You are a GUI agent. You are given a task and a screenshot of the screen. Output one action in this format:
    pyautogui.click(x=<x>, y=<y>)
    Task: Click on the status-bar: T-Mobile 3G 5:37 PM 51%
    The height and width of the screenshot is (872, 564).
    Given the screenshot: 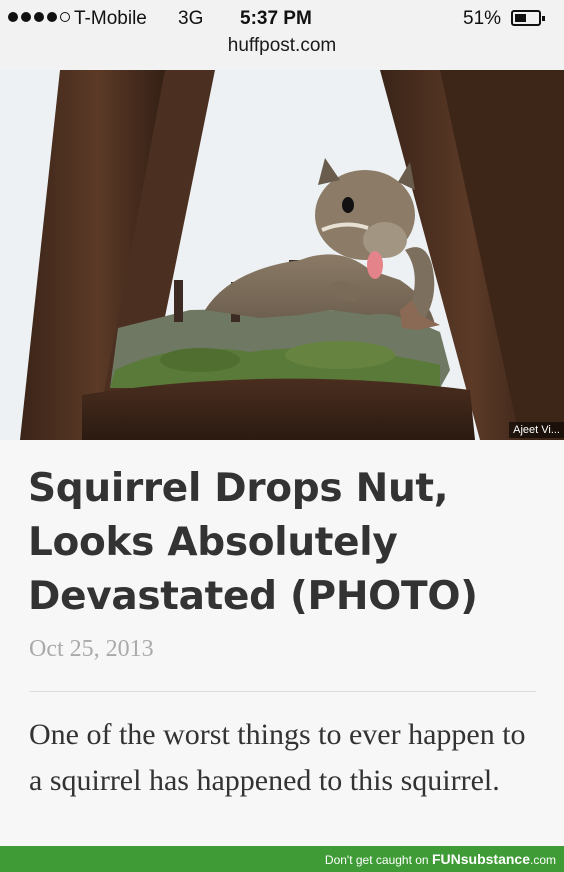 What is the action you would take?
    pyautogui.click(x=282, y=19)
    